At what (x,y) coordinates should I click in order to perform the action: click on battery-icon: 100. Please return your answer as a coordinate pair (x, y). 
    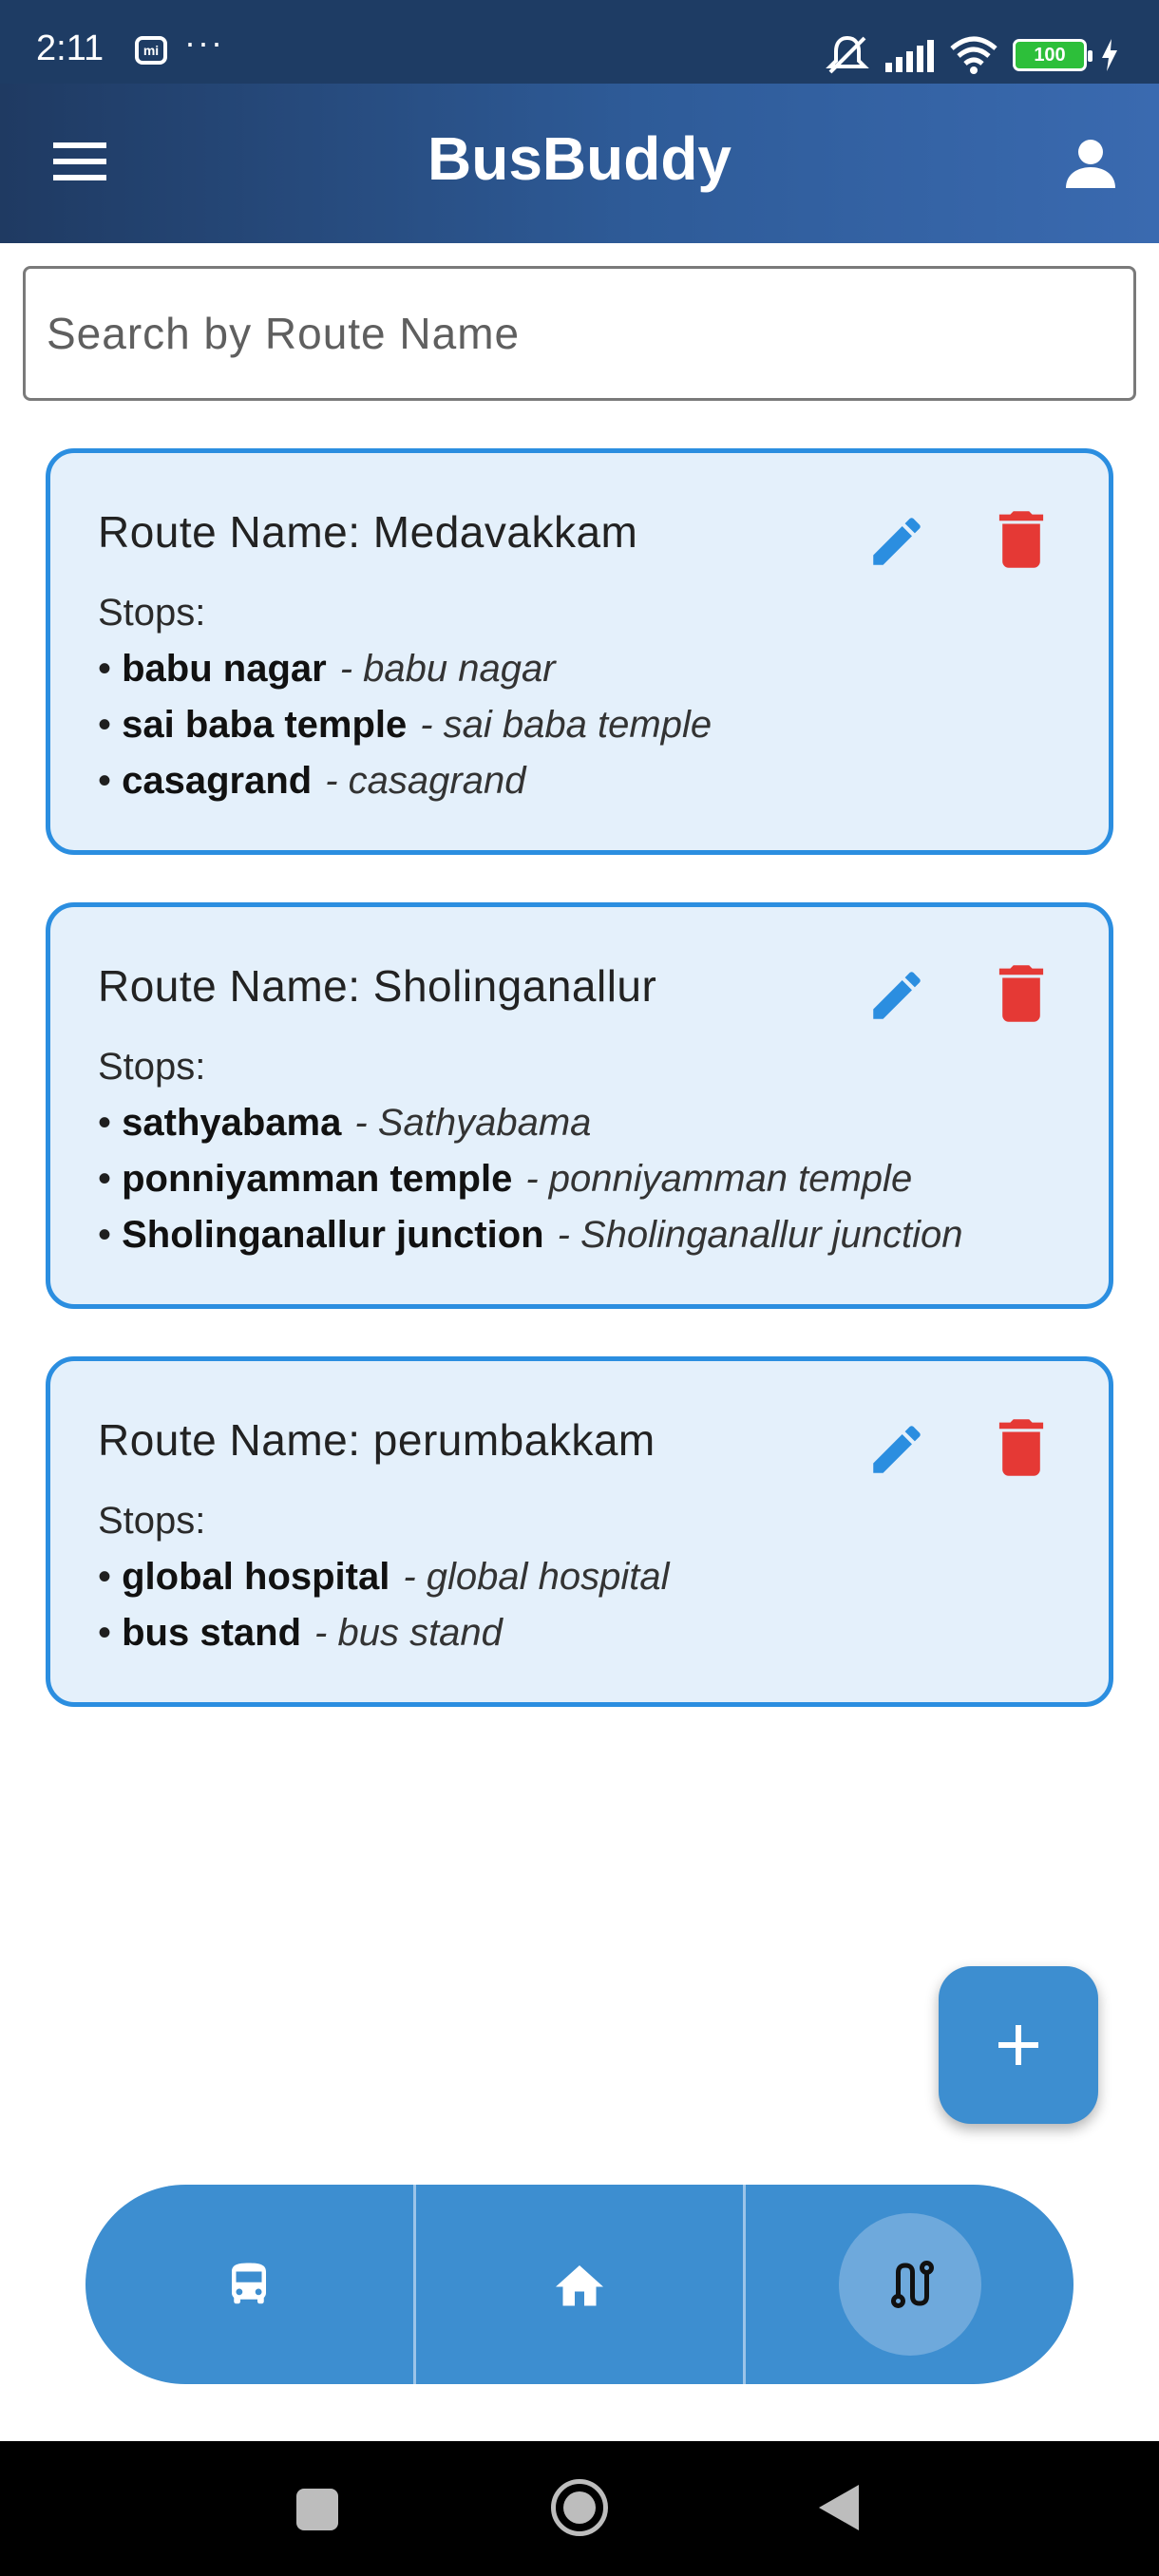
    Looking at the image, I should click on (1052, 55).